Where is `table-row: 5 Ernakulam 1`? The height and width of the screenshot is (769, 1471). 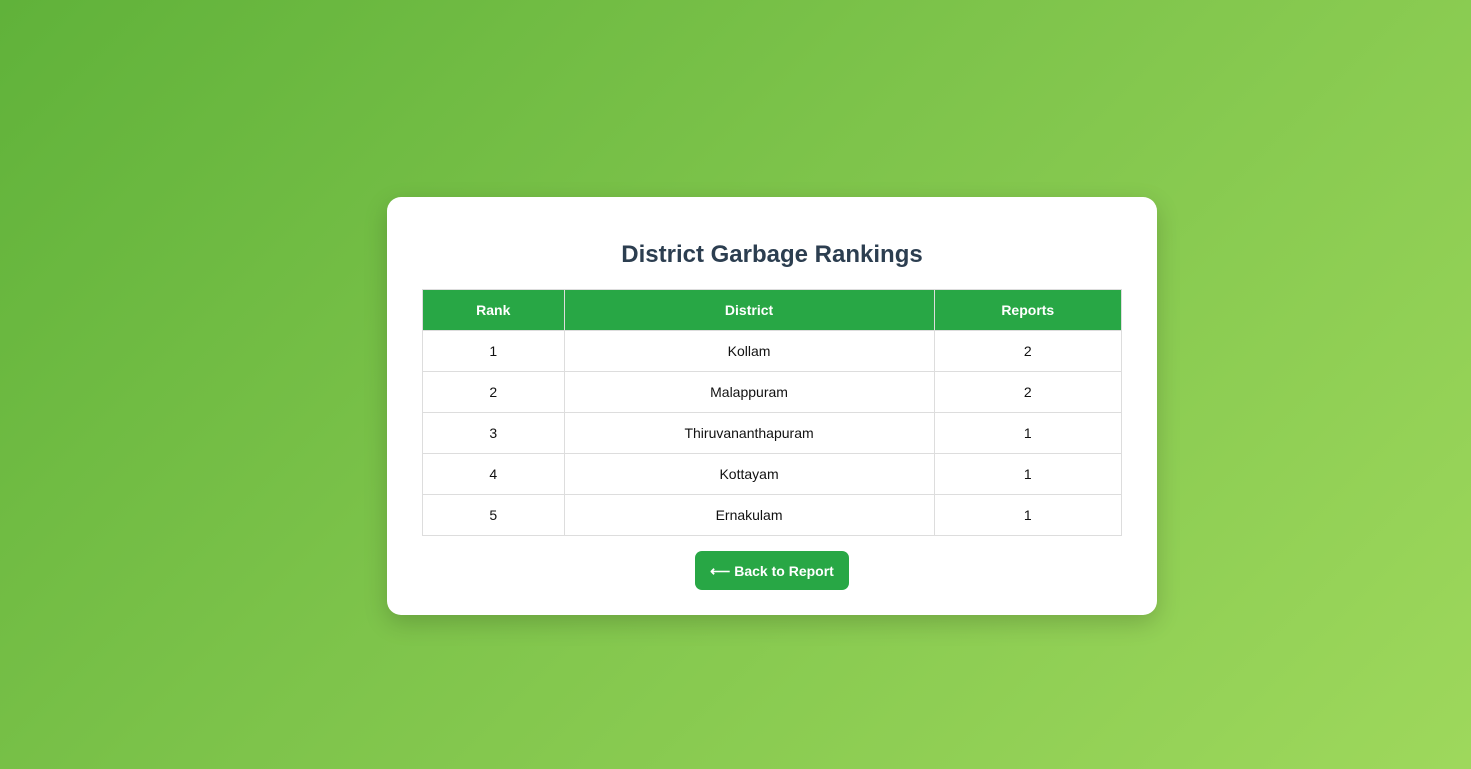
table-row: 5 Ernakulam 1 is located at coordinates (772, 515).